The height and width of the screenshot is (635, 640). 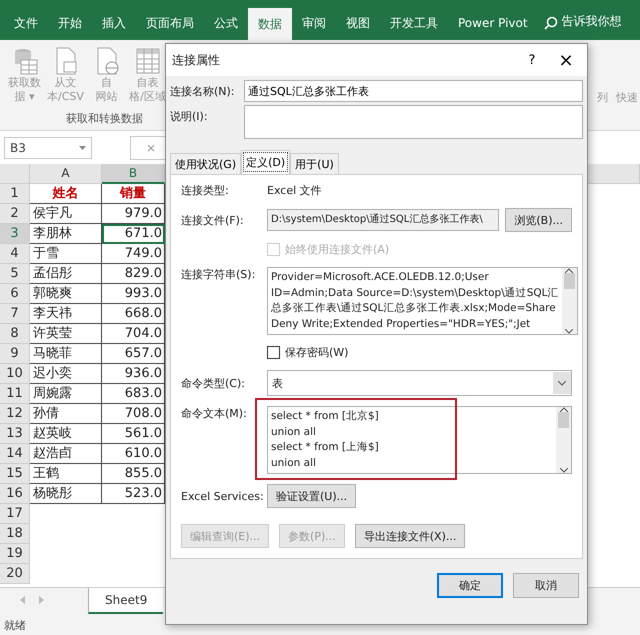 I want to click on table-cell: 郭晓爽, so click(x=66, y=294).